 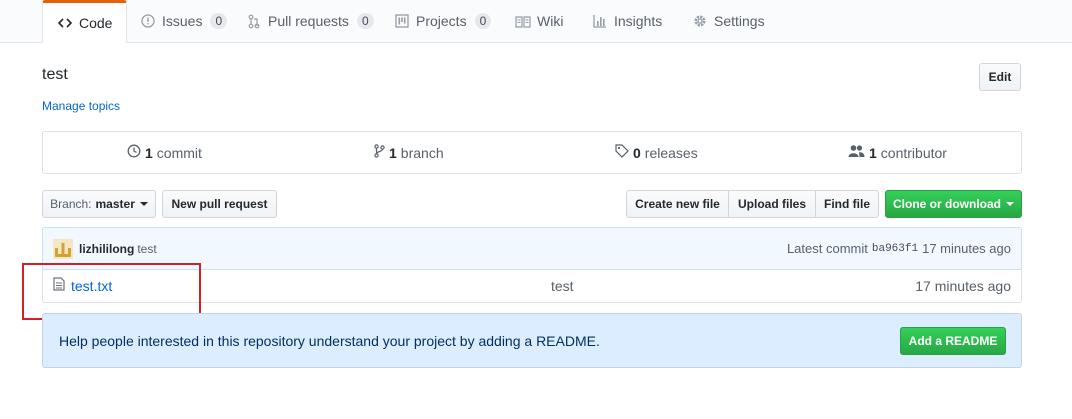 I want to click on edit-description-button: Edit, so click(x=1000, y=77).